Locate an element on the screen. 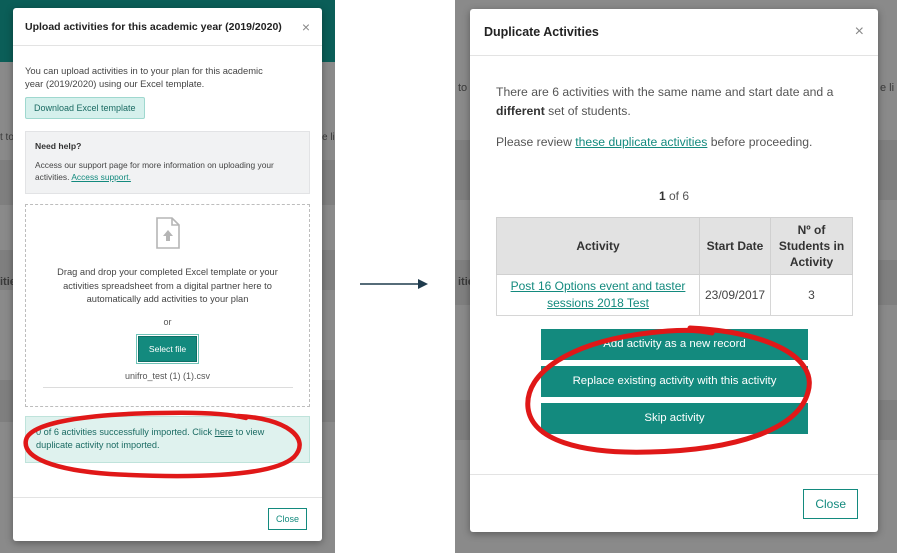 The height and width of the screenshot is (553, 897). divider is located at coordinates (167, 387).